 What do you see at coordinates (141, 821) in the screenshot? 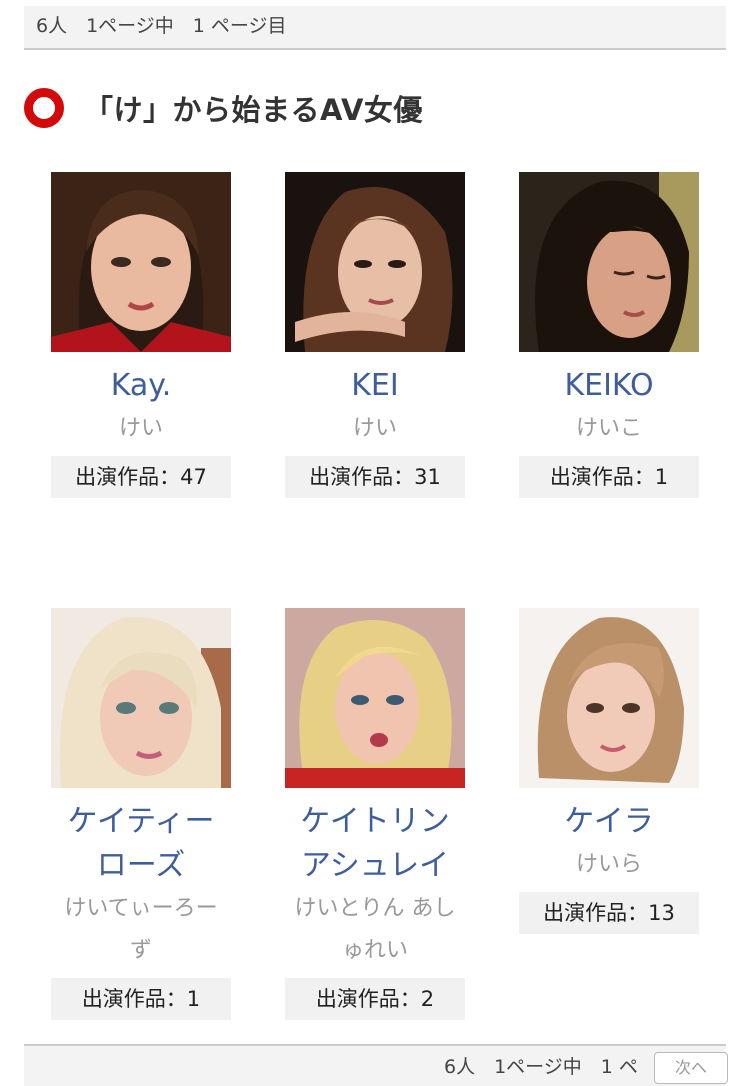
I see `actress-name-line1: ケイティー` at bounding box center [141, 821].